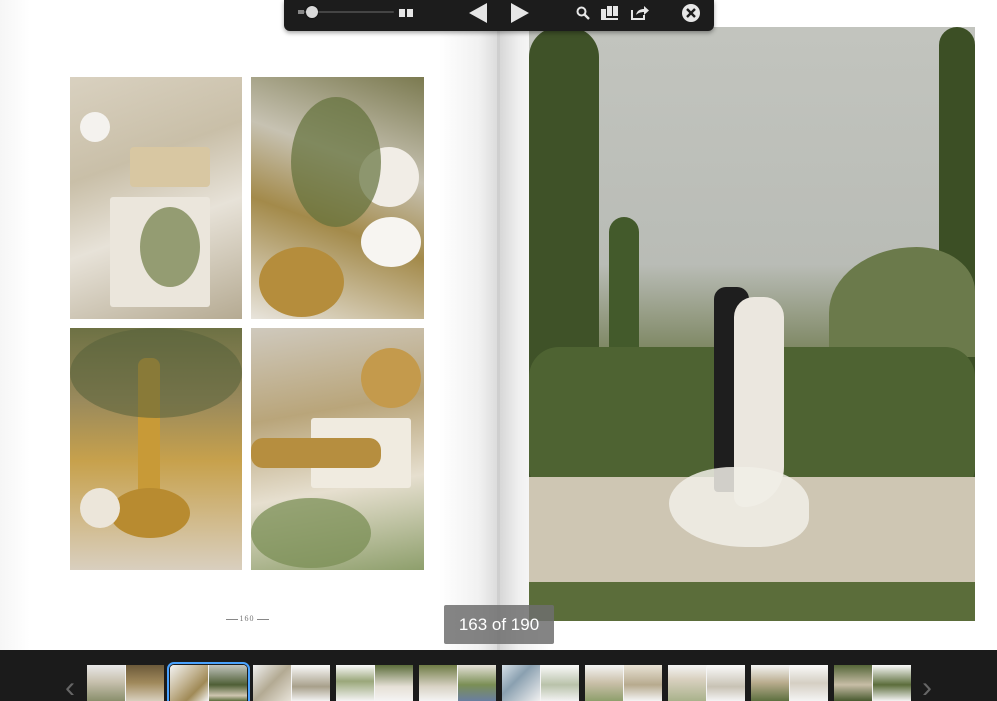 This screenshot has width=997, height=701. Describe the element at coordinates (520, 13) in the screenshot. I see `next-page-icon` at that location.